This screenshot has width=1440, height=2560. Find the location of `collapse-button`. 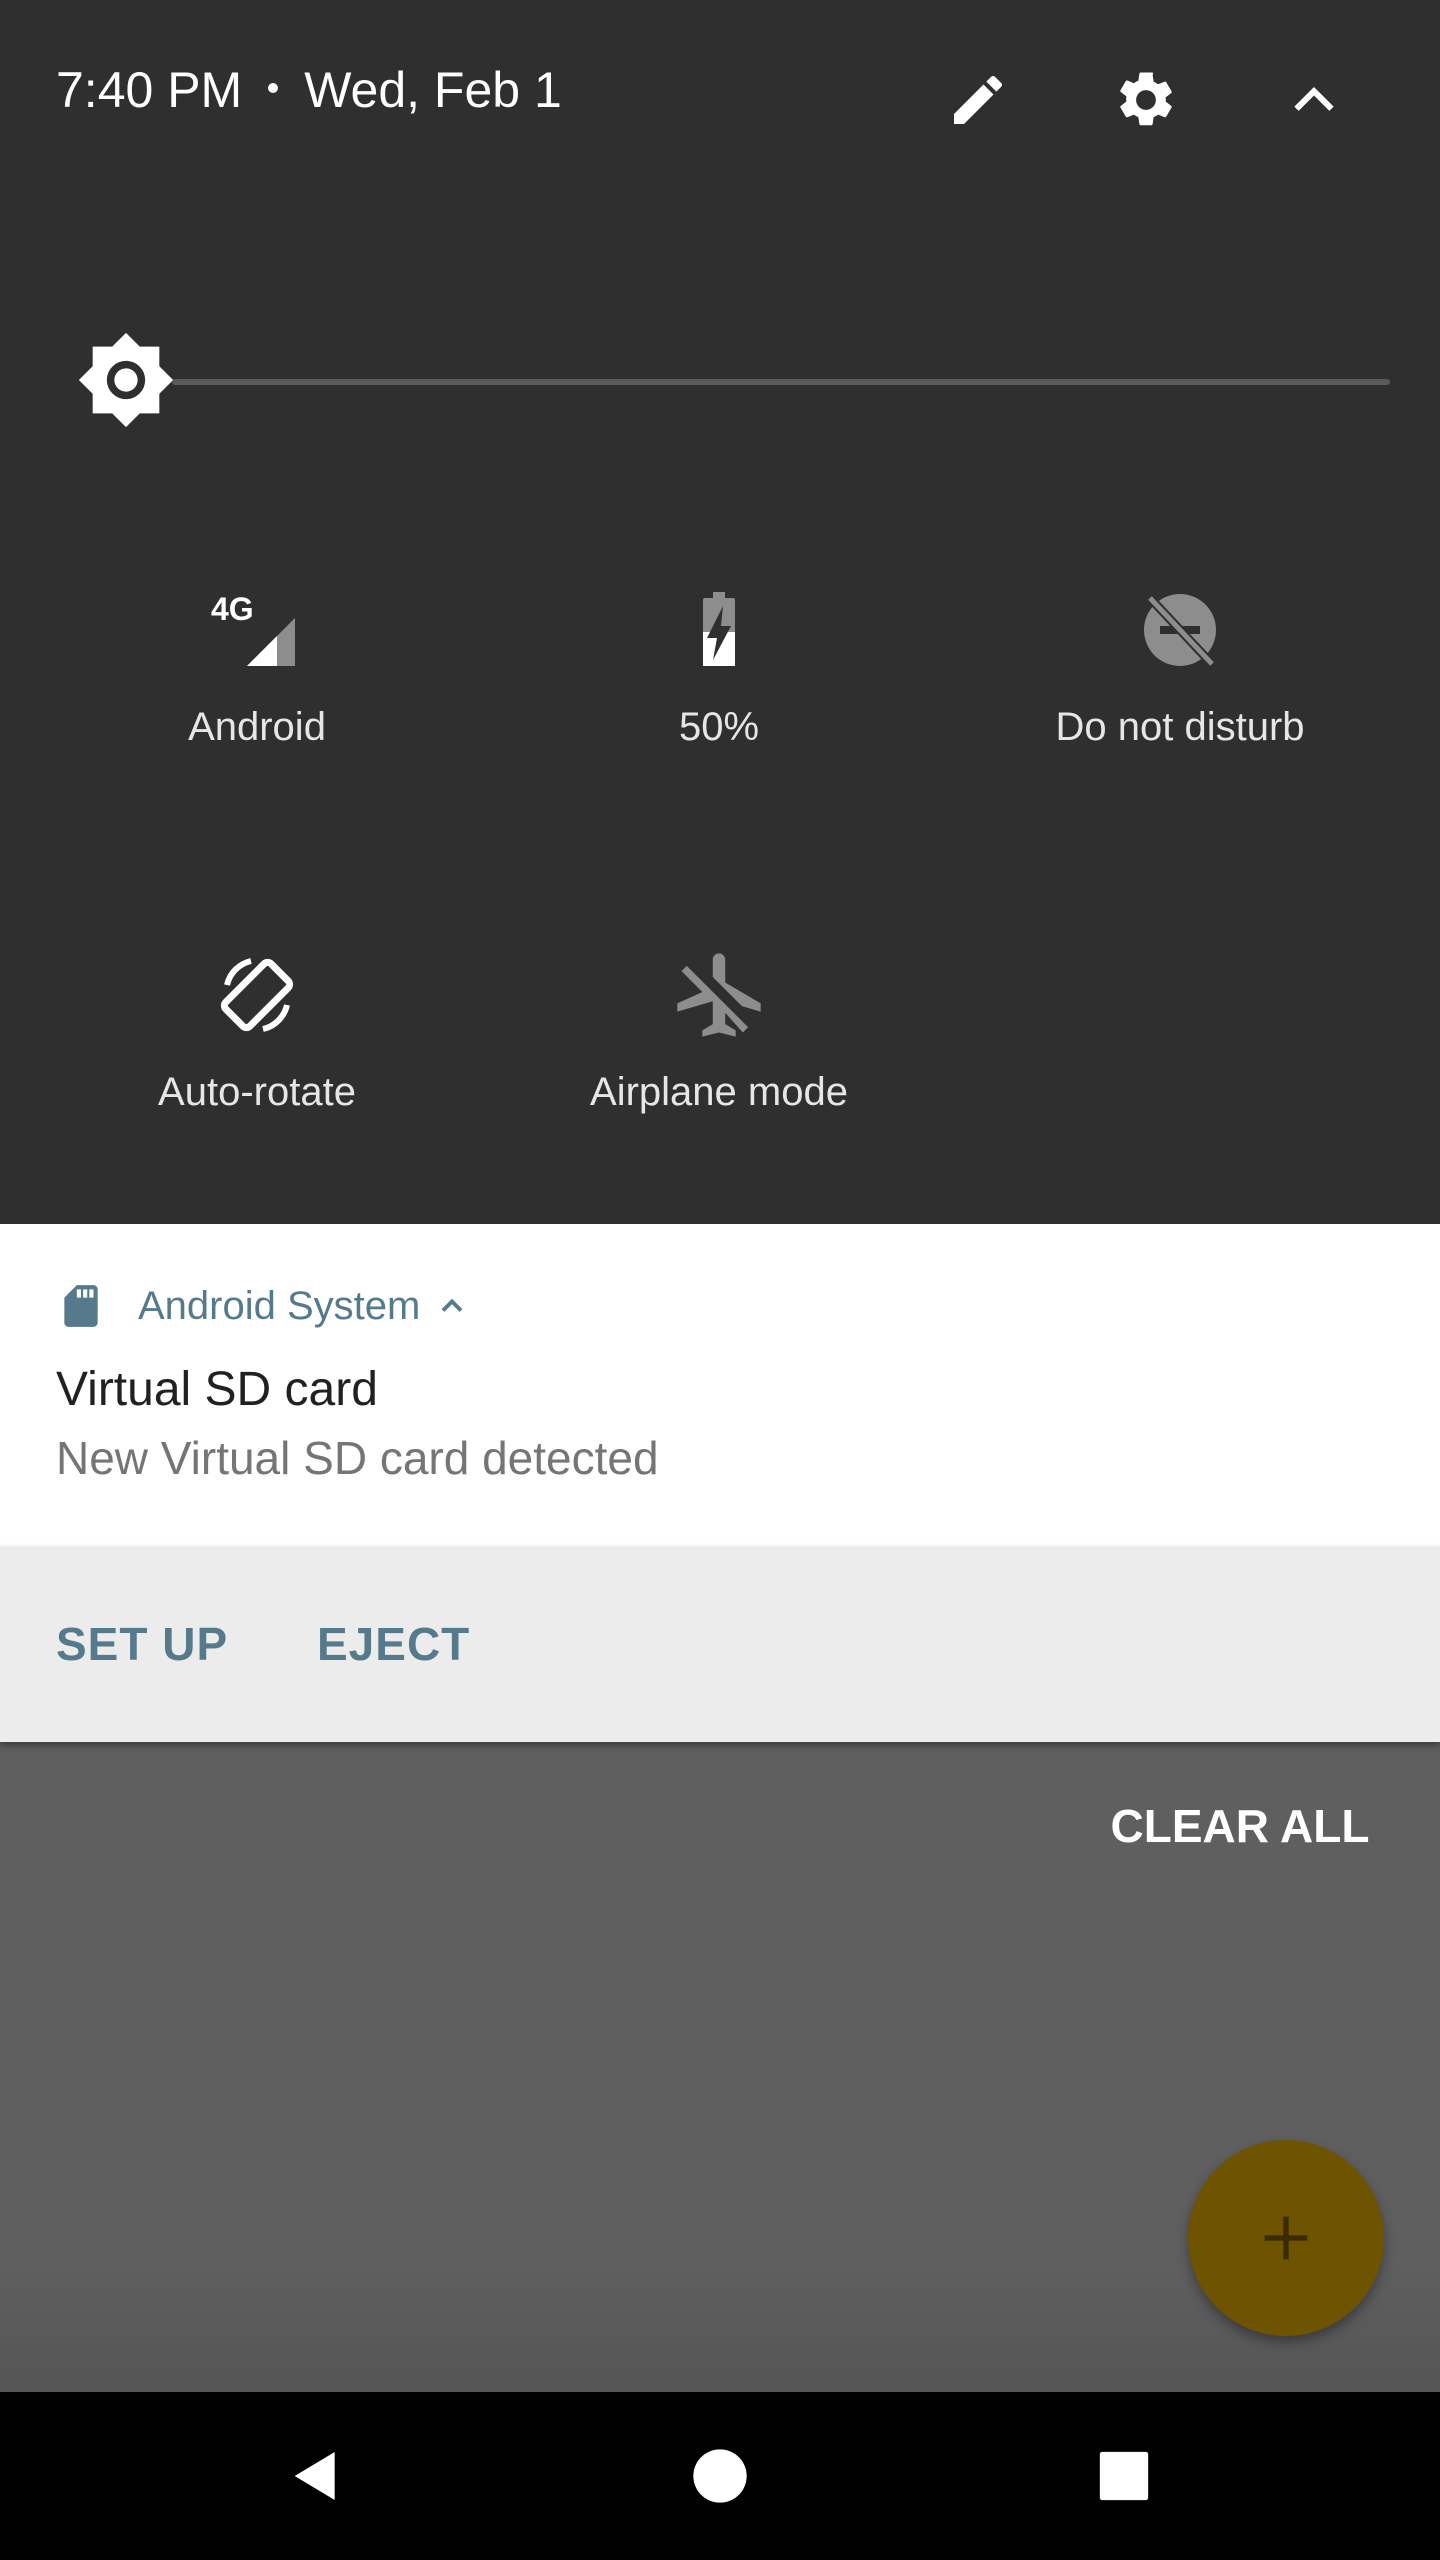

collapse-button is located at coordinates (1314, 100).